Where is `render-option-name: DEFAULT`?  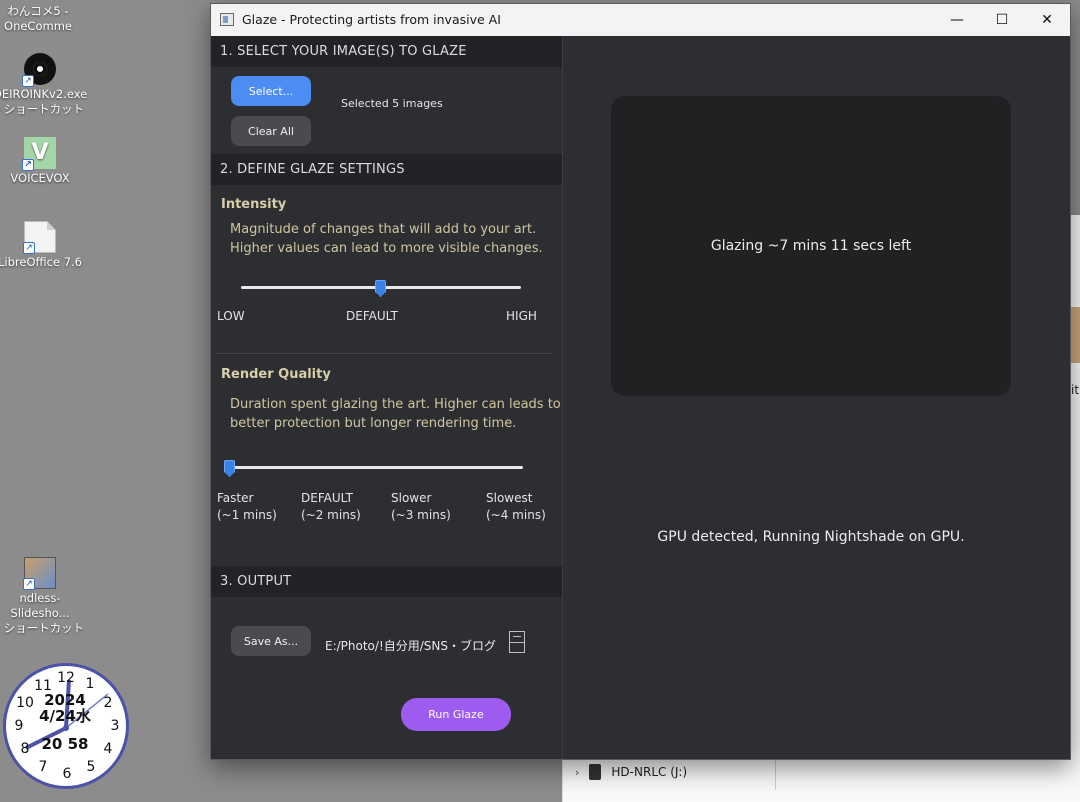
render-option-name: DEFAULT is located at coordinates (327, 498).